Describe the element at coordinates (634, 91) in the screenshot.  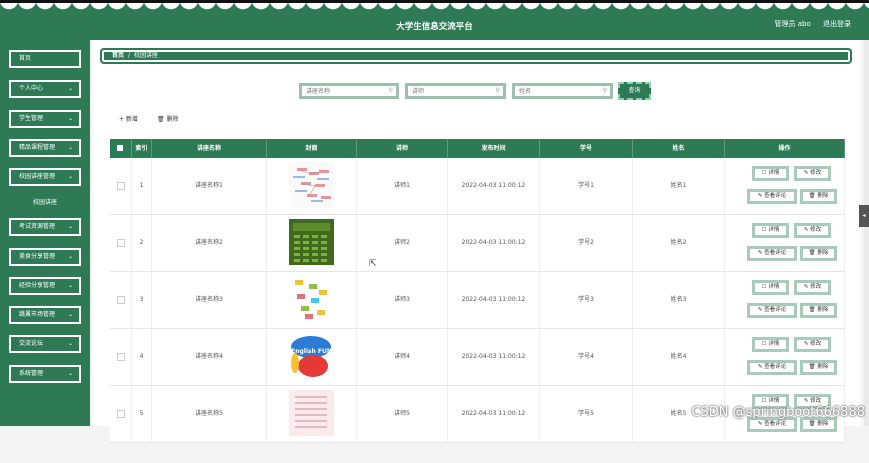
I see `search-button: 查询` at that location.